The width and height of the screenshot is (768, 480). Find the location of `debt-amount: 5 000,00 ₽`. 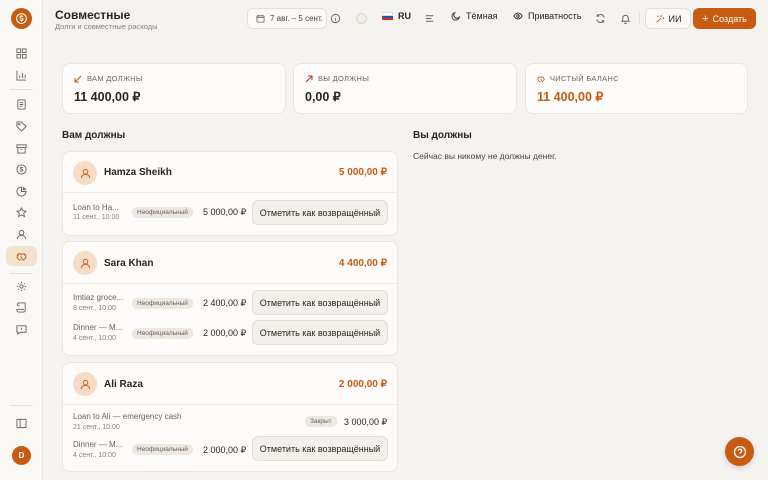

debt-amount: 5 000,00 ₽ is located at coordinates (225, 212).